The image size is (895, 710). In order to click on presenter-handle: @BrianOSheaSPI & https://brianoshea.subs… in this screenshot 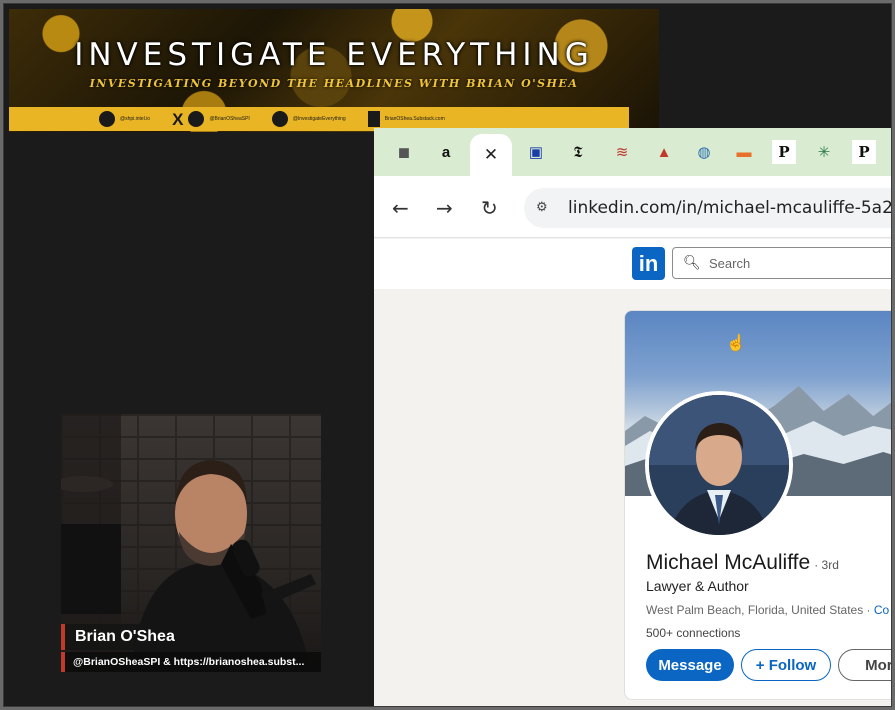, I will do `click(189, 662)`.